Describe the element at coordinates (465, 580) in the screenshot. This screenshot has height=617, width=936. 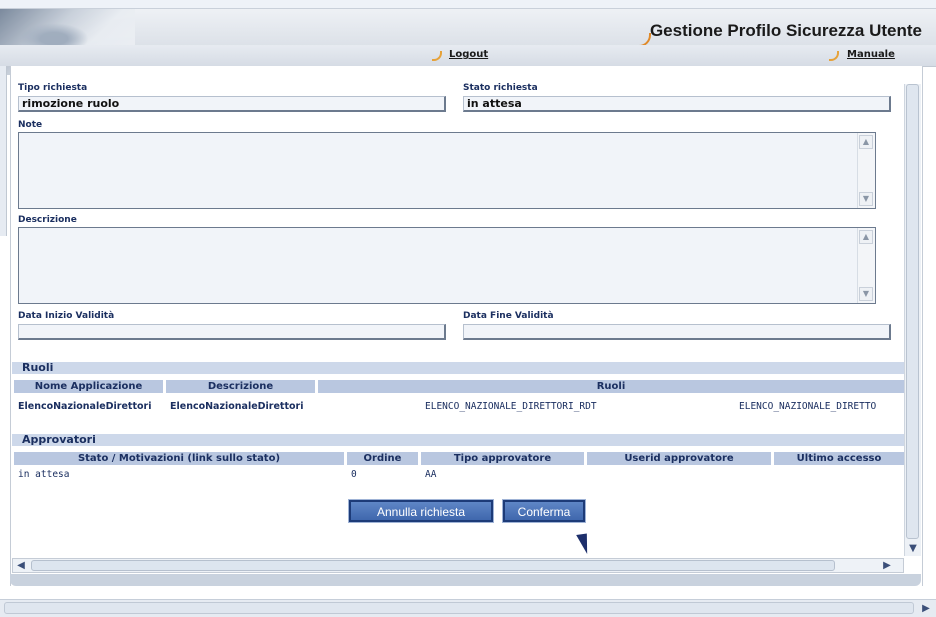
I see `frame-bottom-bar` at that location.